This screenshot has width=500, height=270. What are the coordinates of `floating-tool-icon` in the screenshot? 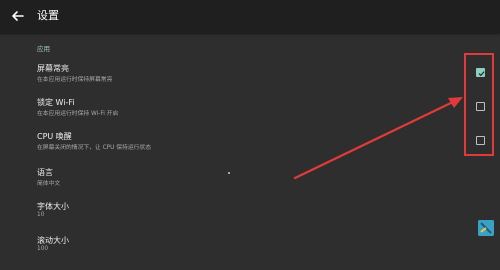 It's located at (486, 228).